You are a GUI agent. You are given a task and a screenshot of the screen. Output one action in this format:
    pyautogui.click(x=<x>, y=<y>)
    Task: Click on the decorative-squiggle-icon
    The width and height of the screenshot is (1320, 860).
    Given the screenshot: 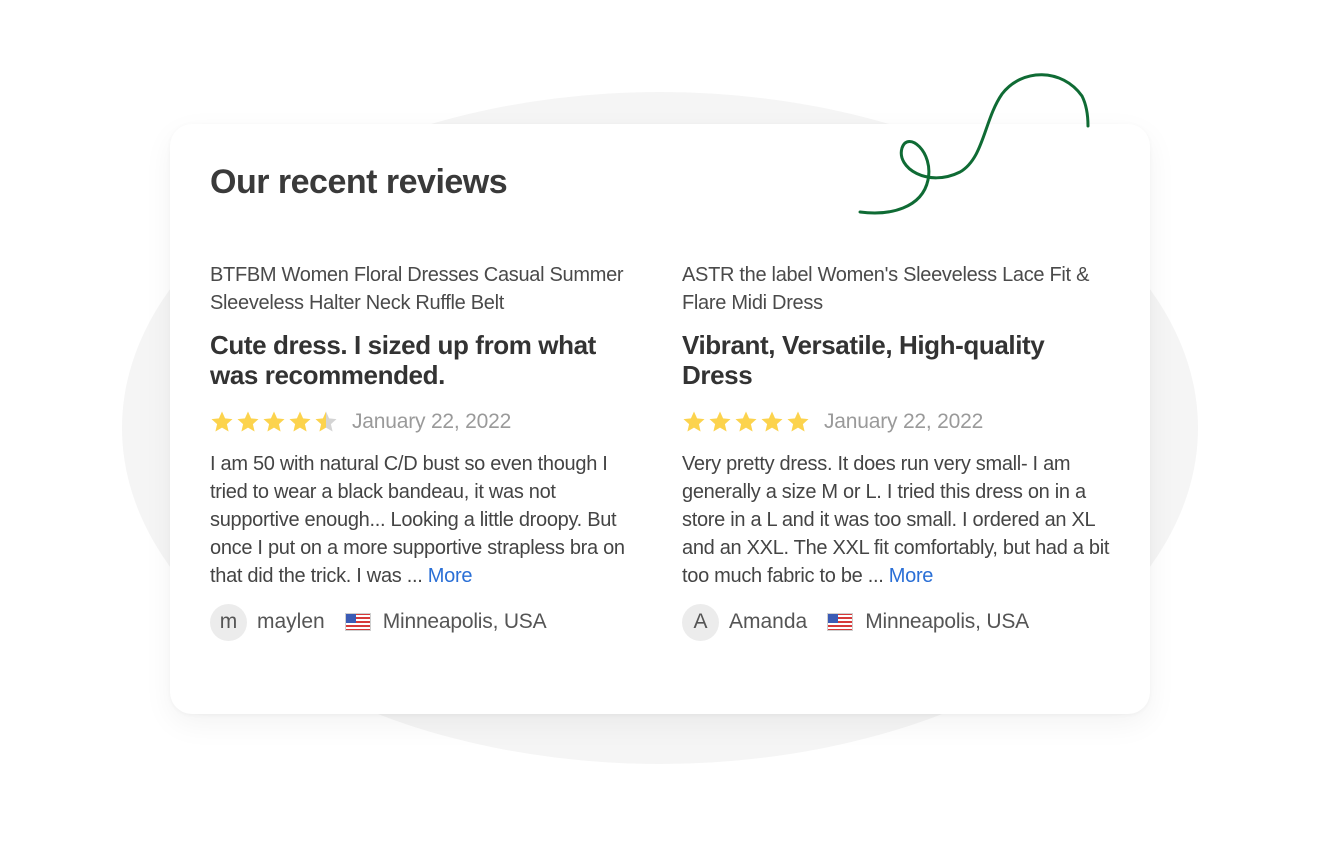 What is the action you would take?
    pyautogui.click(x=974, y=144)
    